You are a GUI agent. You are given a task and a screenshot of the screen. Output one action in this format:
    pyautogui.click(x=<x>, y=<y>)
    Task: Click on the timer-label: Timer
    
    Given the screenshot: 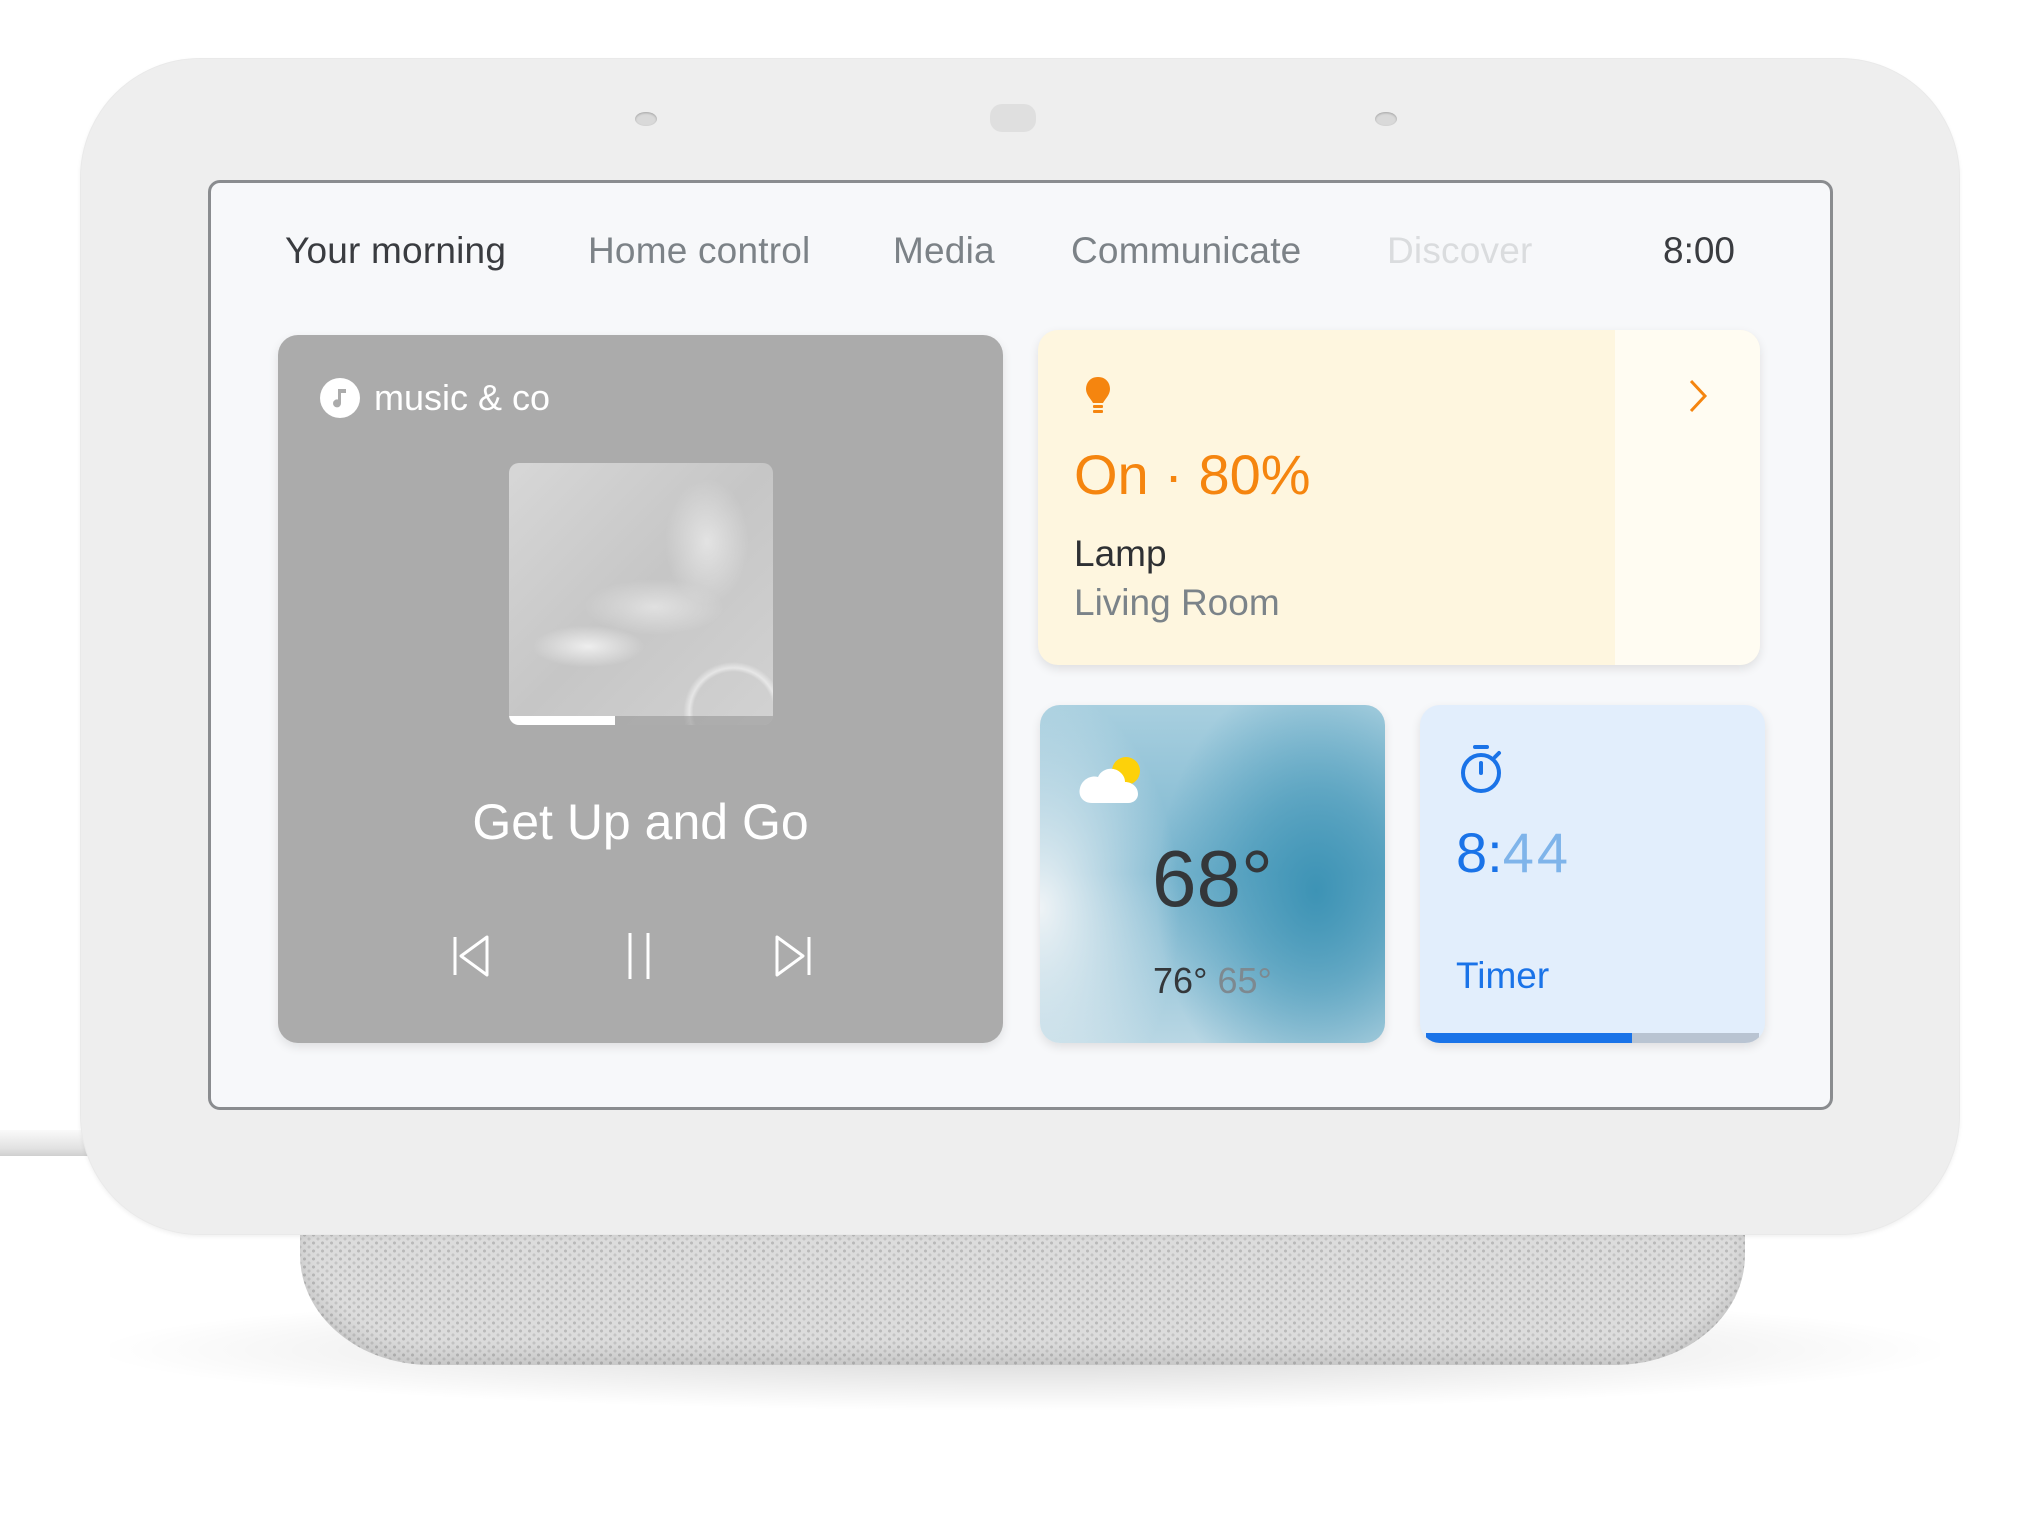 What is the action you would take?
    pyautogui.click(x=1503, y=975)
    